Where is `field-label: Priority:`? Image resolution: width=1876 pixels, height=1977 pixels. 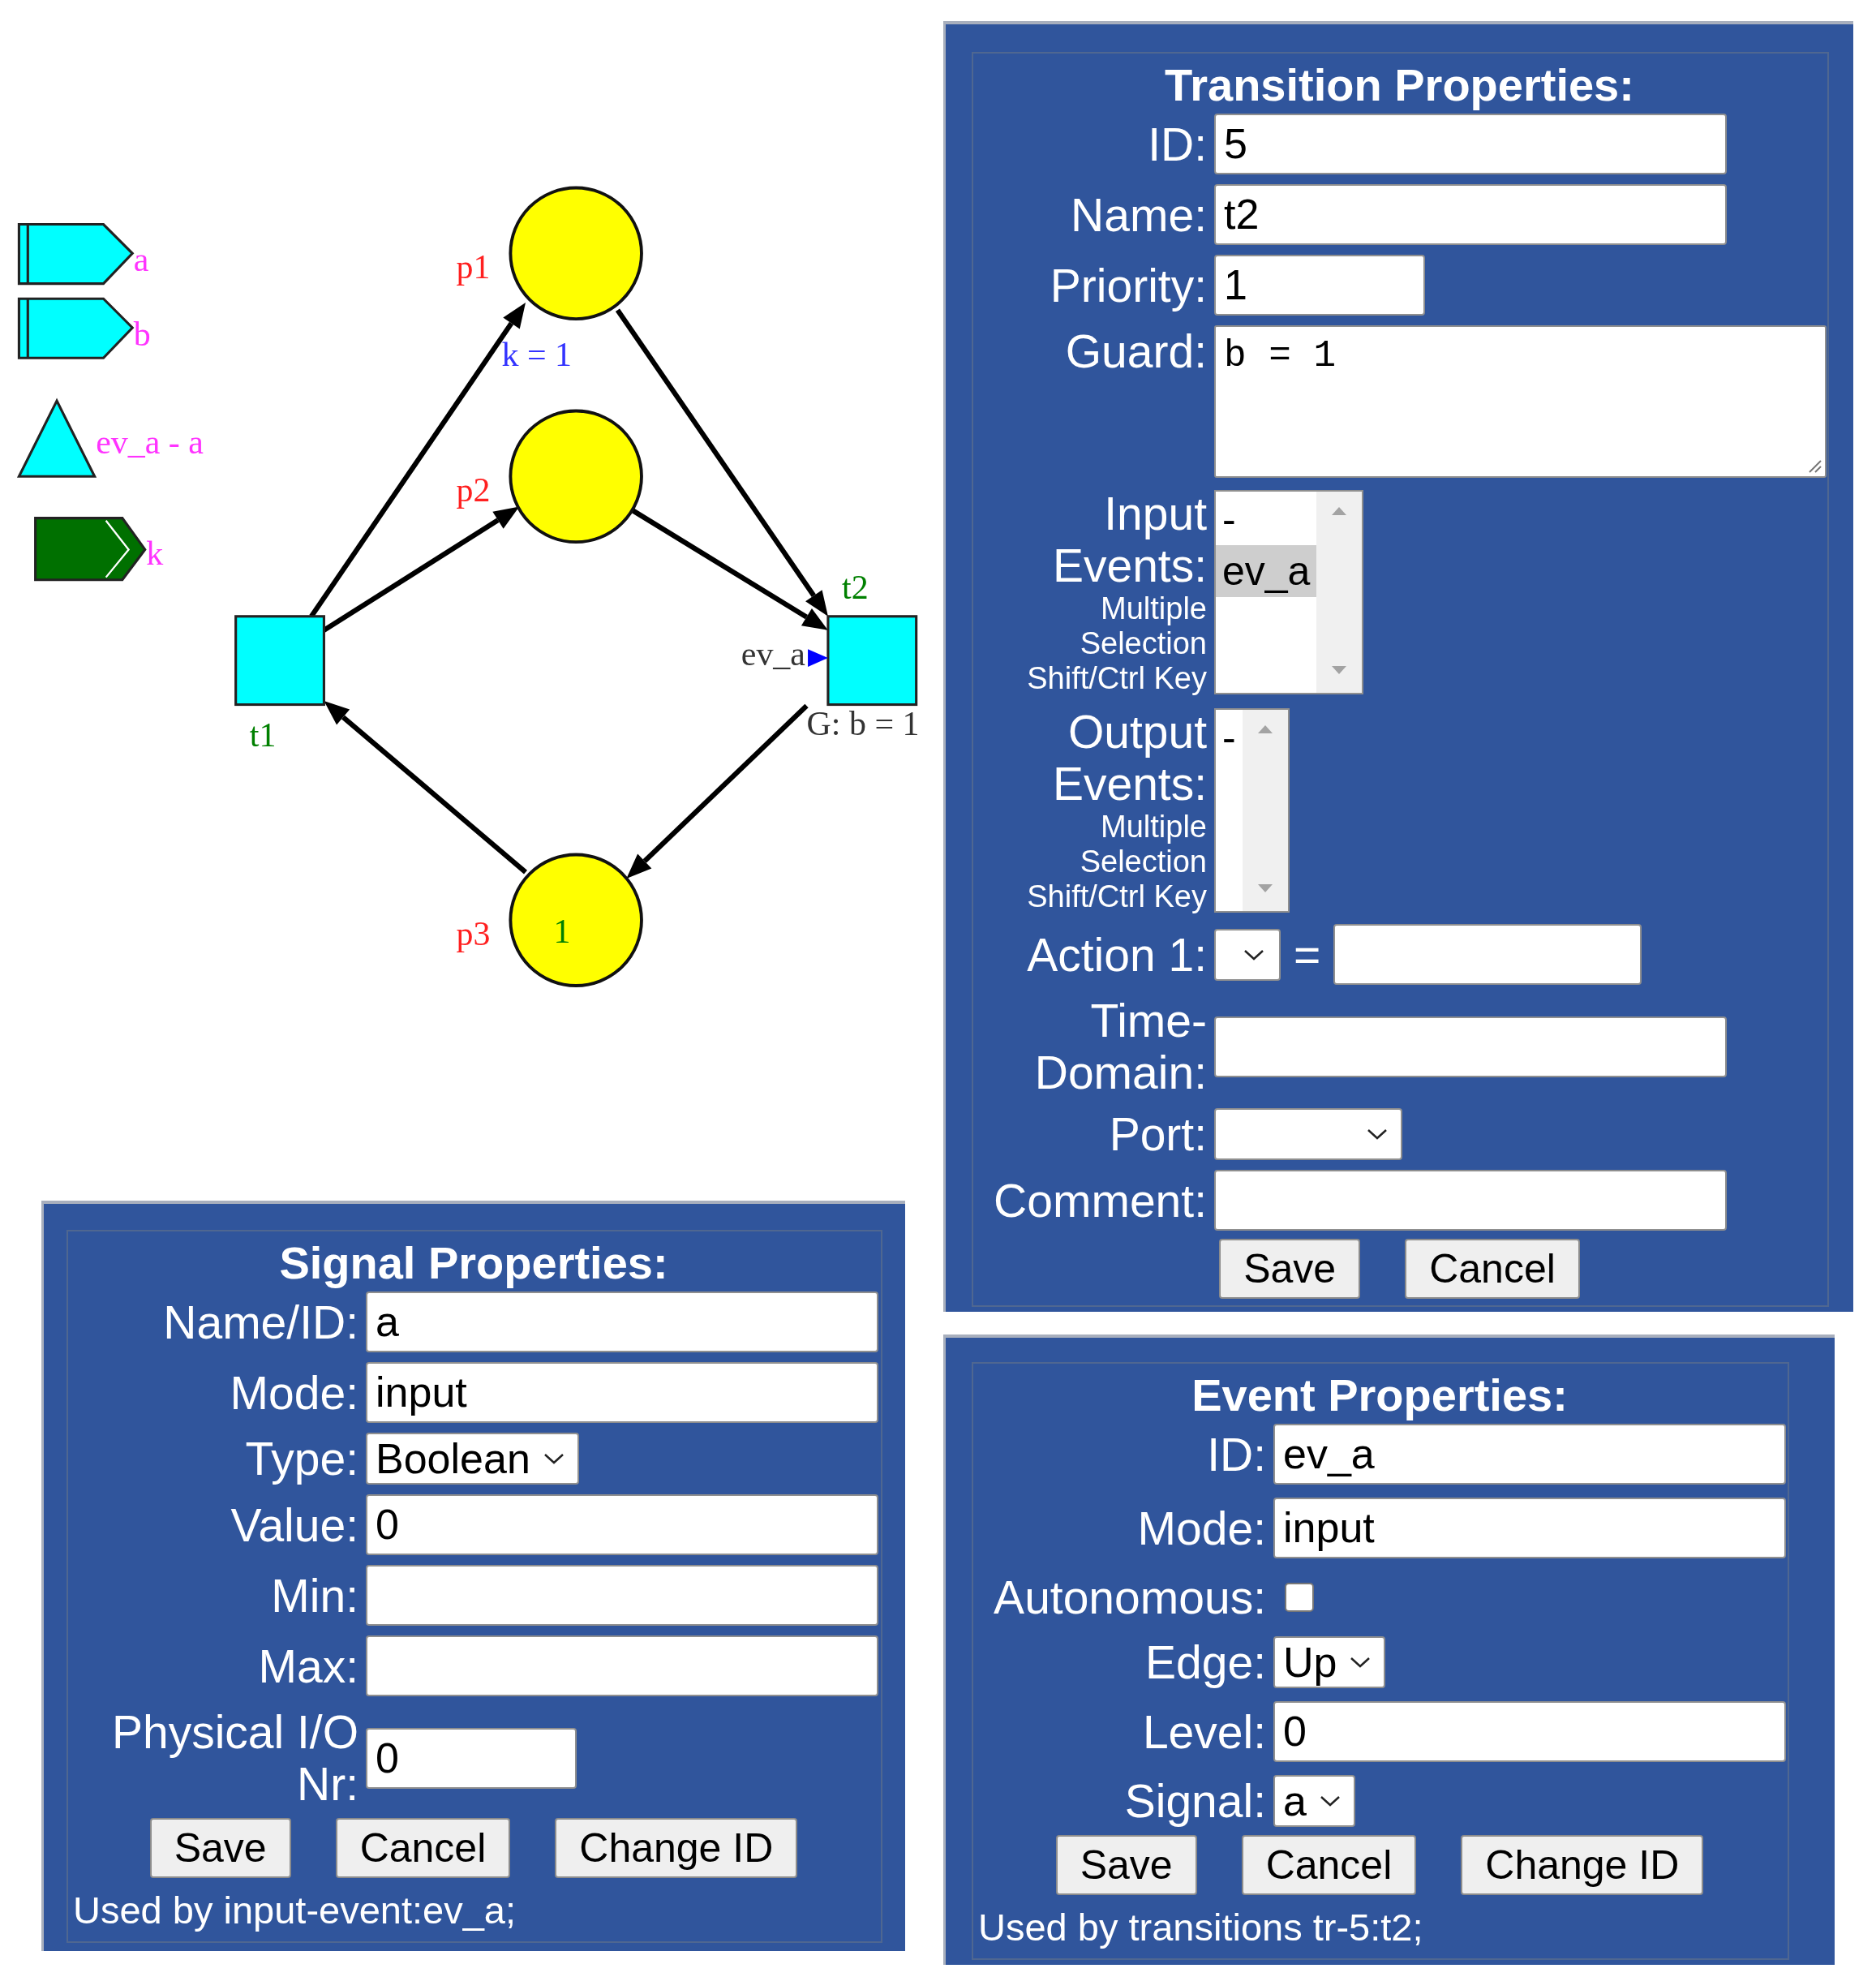 field-label: Priority: is located at coordinates (1128, 285).